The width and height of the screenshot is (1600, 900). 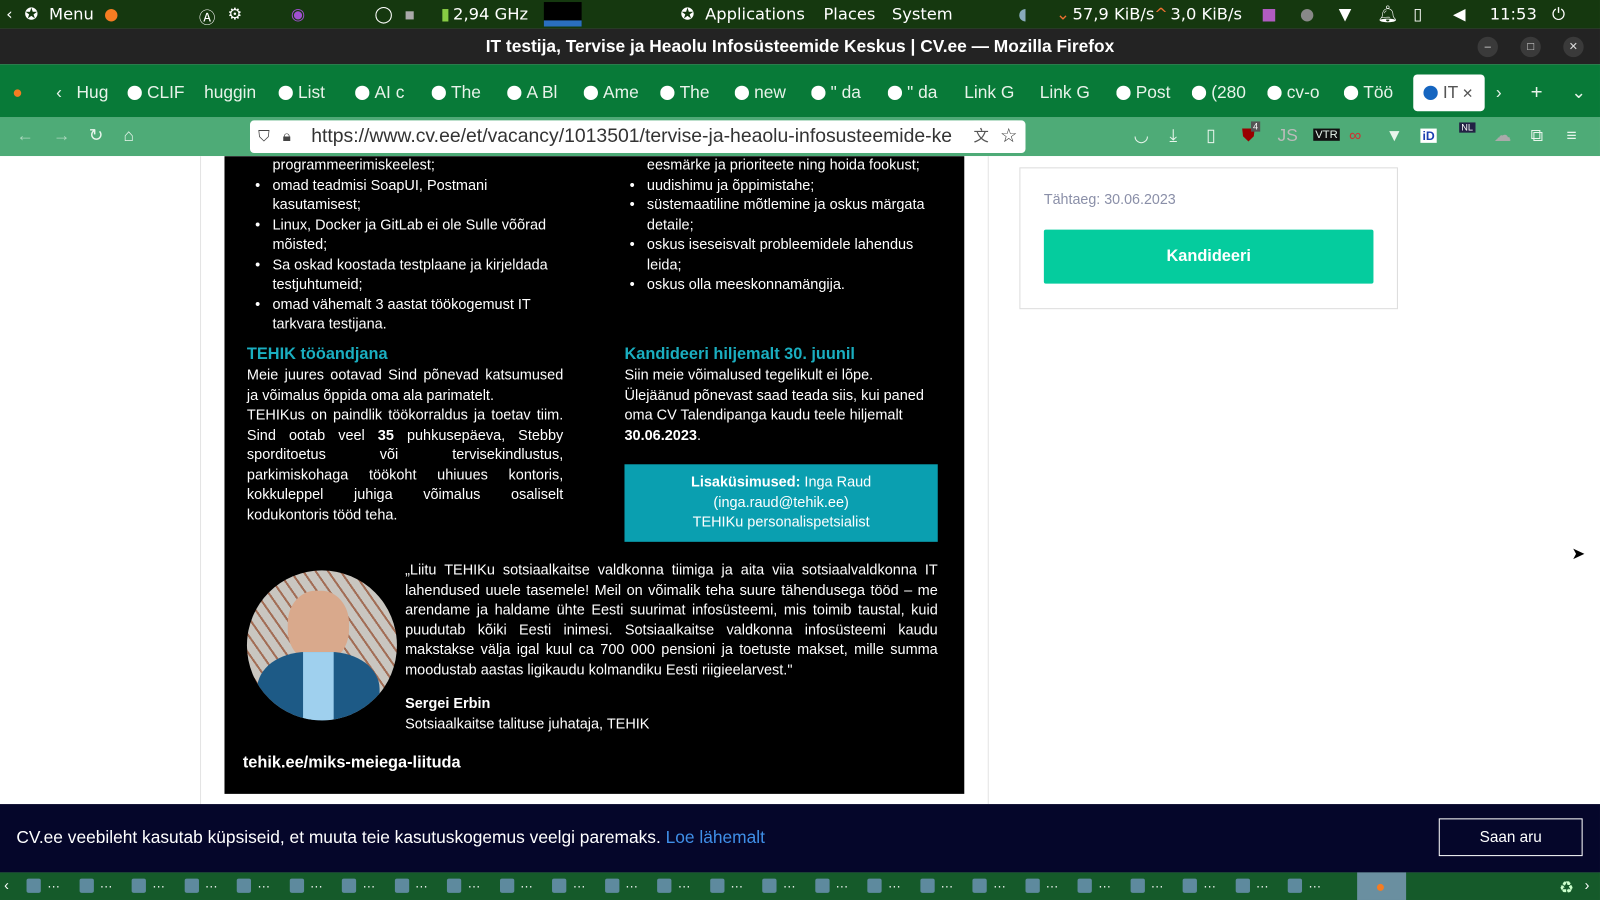 I want to click on list-tabs-icon: ⌄, so click(x=1579, y=92).